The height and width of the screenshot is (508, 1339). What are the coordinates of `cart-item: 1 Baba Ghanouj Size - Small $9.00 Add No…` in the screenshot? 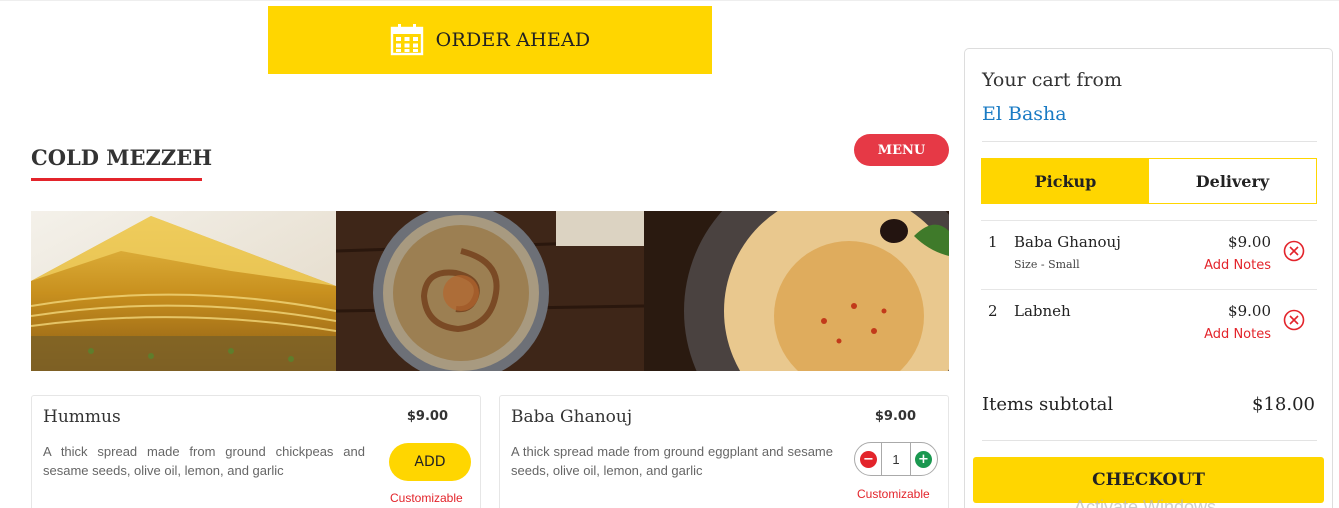 It's located at (1149, 254).